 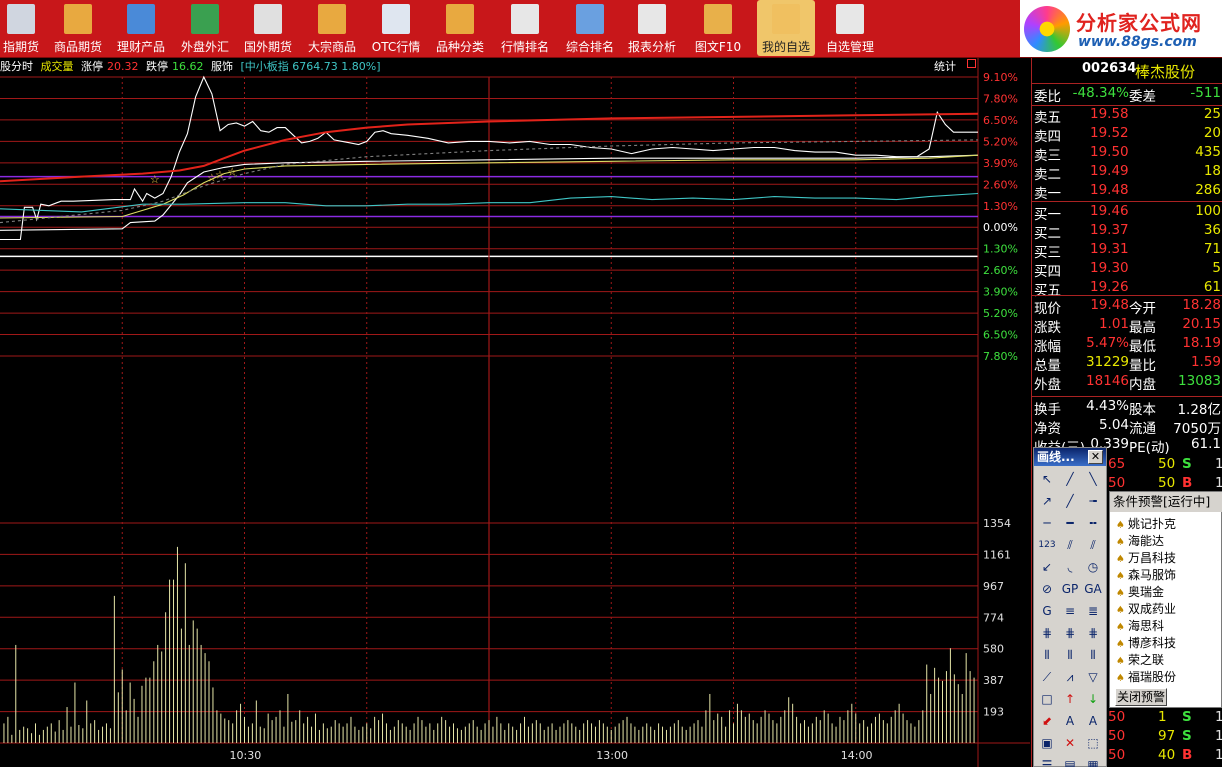 I want to click on alert-item: ♠ 海思科, so click(x=1168, y=625).